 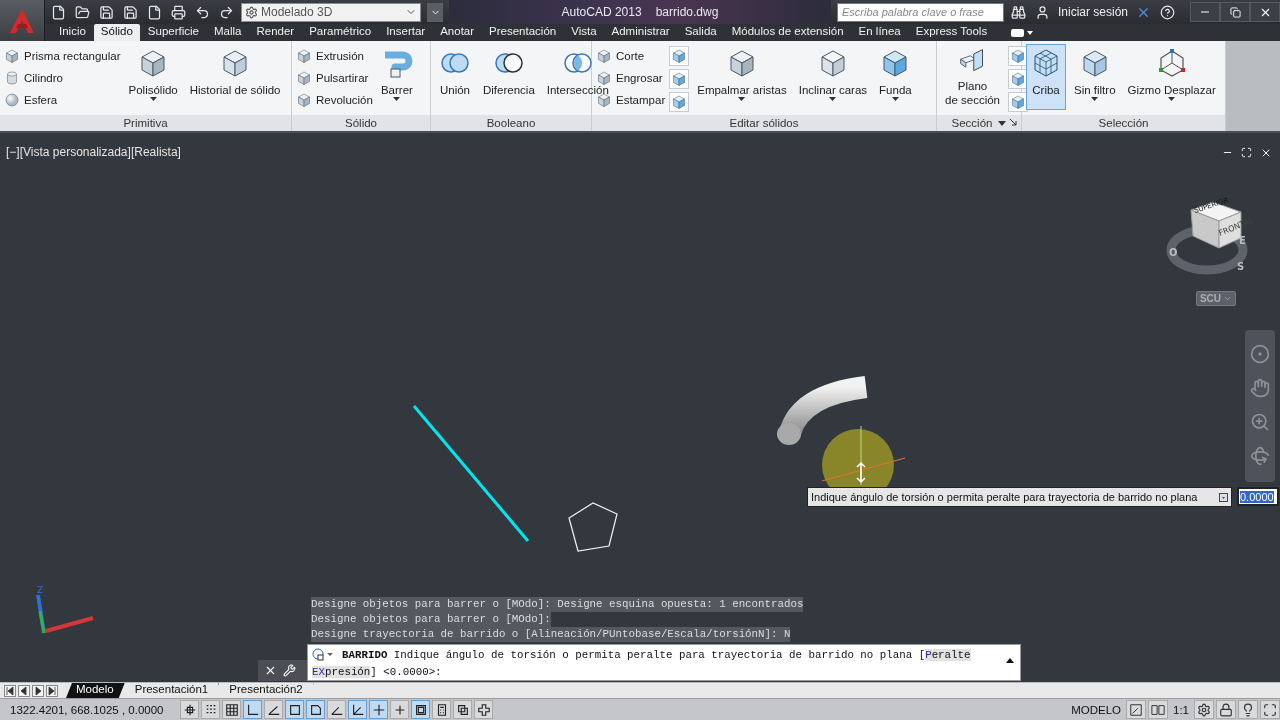 What do you see at coordinates (1181, 709) in the screenshot?
I see `annotation-scale: 1:1` at bounding box center [1181, 709].